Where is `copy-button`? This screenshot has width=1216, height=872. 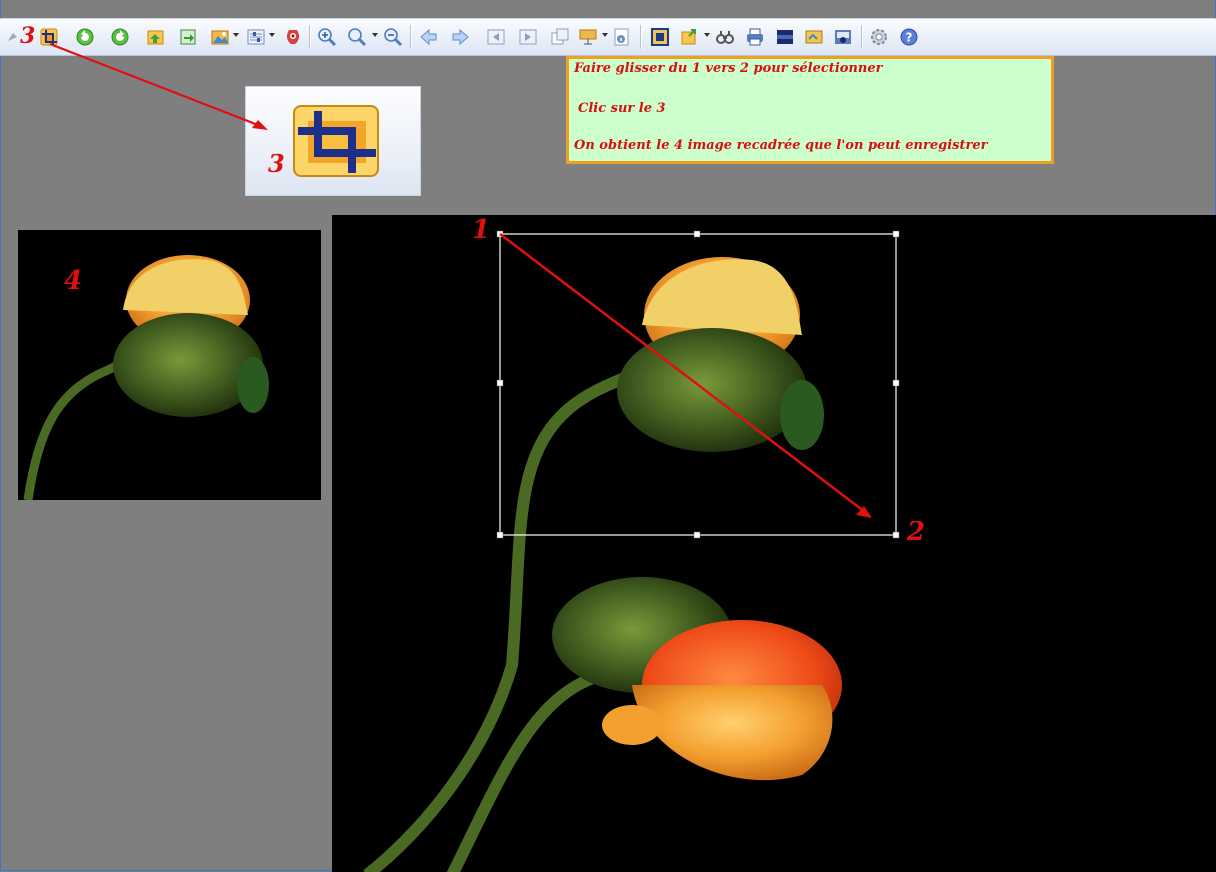
copy-button is located at coordinates (560, 37).